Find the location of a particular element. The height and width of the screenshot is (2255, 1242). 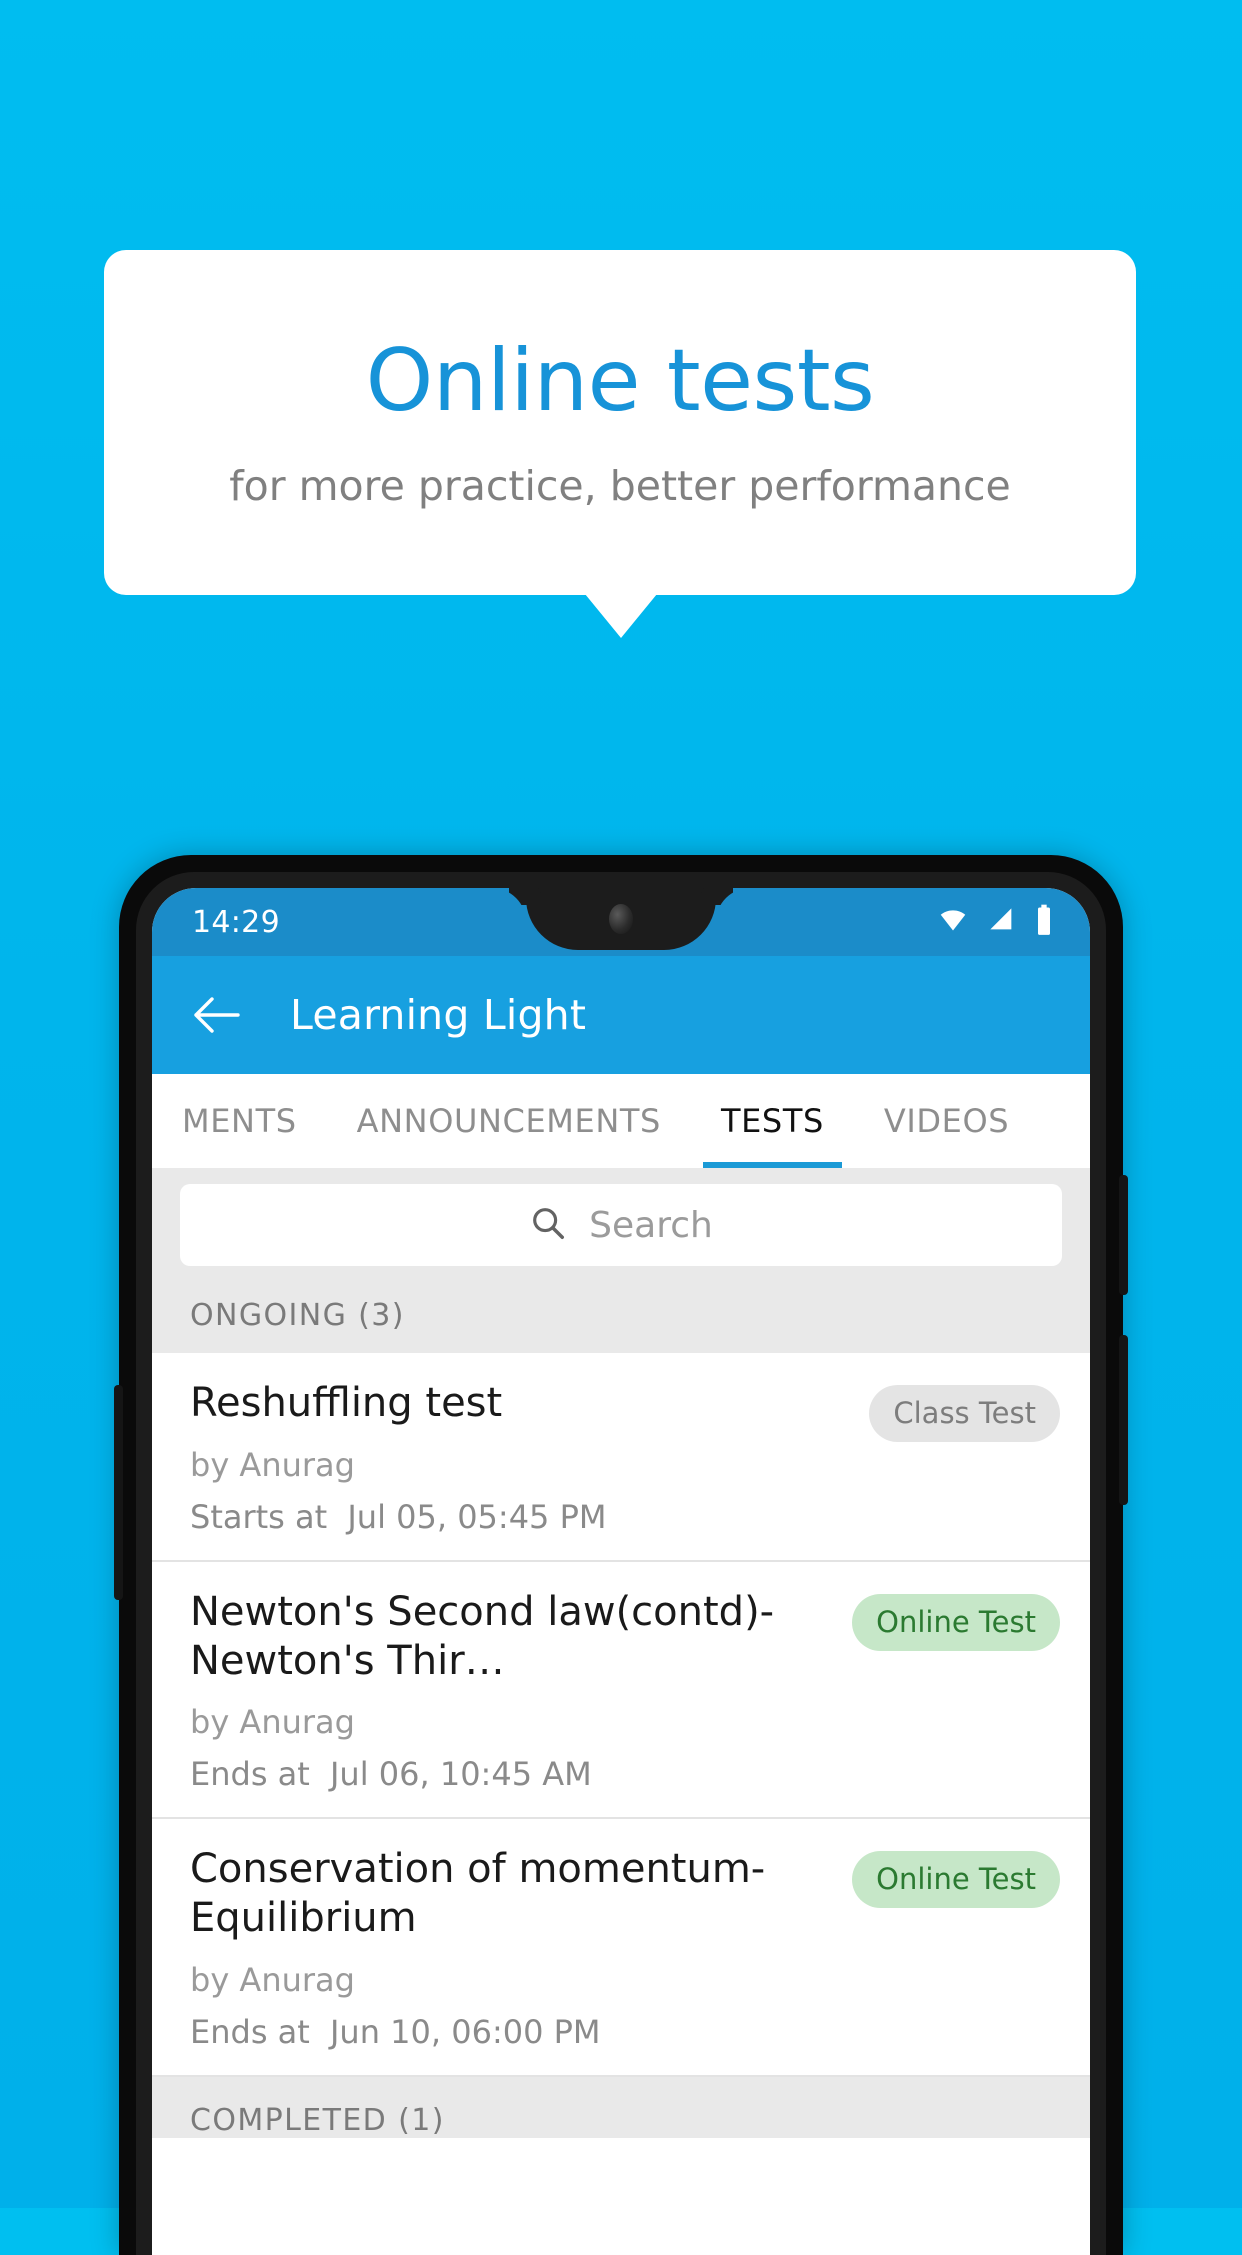

test-title: Conservation of momentum-Equilibrium is located at coordinates (478, 1894).